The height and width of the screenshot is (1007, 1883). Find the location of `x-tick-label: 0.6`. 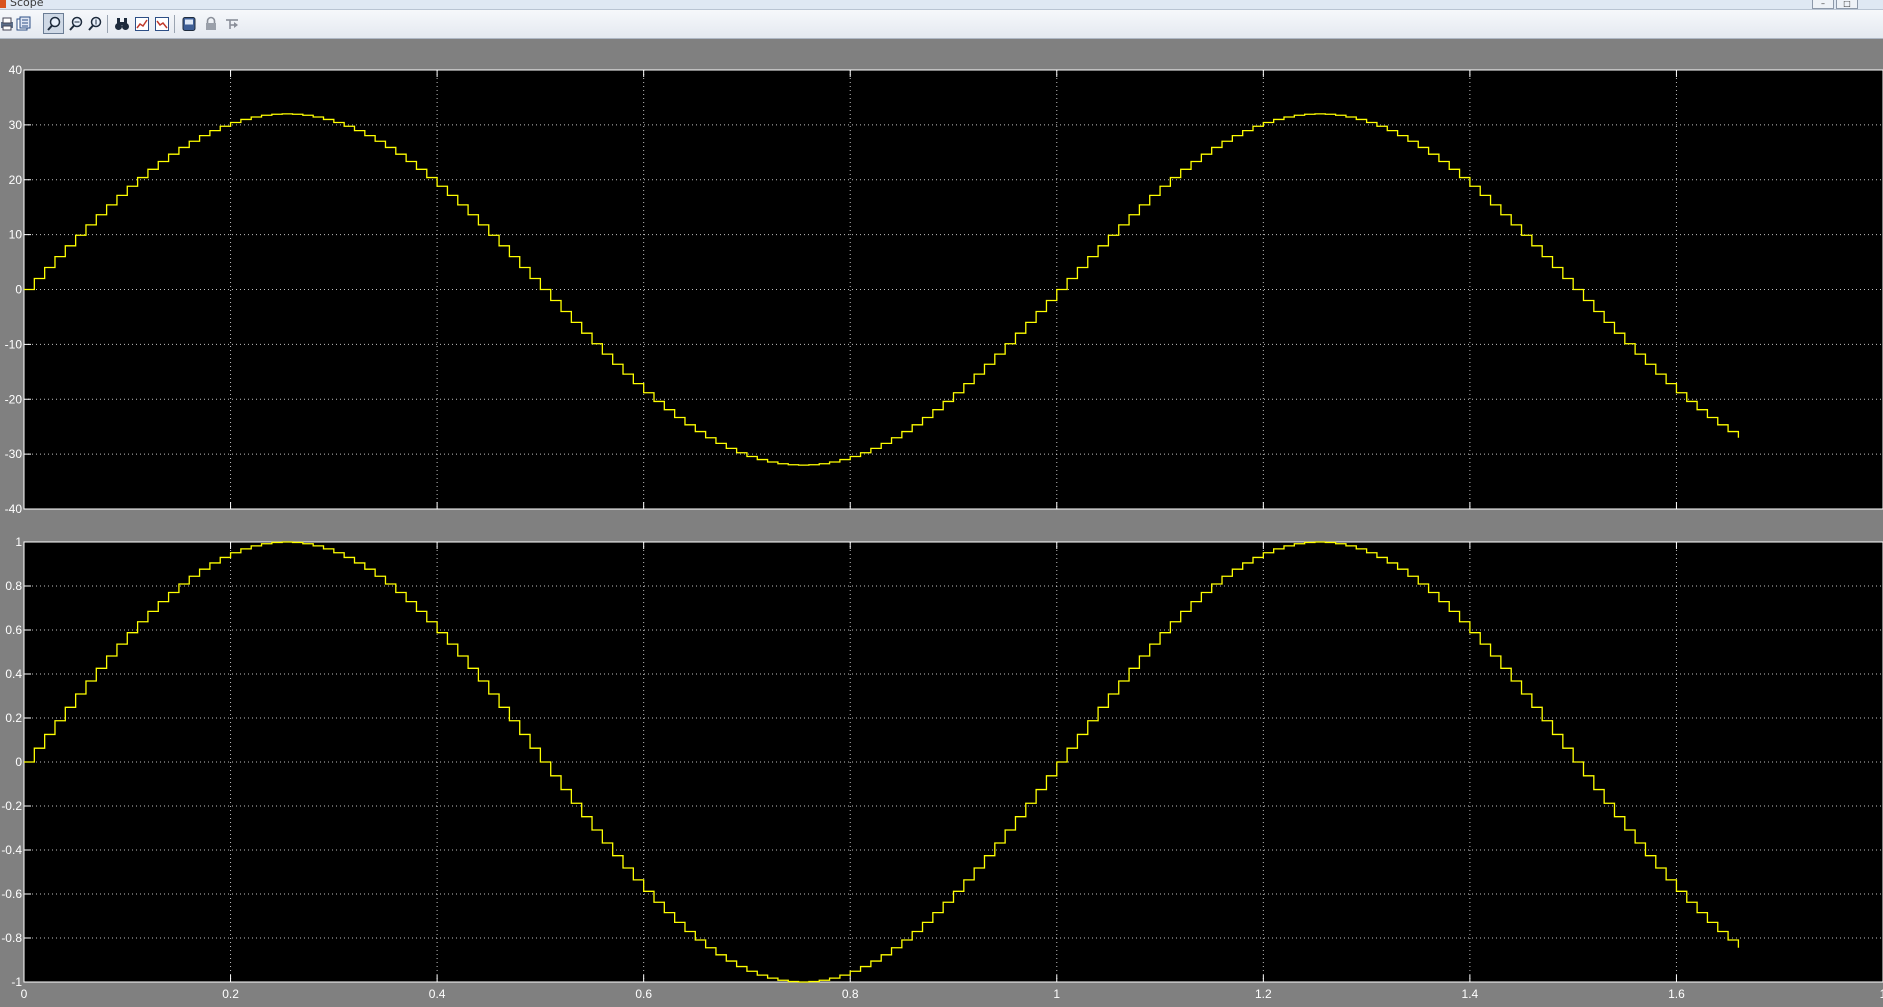

x-tick-label: 0.6 is located at coordinates (643, 994).